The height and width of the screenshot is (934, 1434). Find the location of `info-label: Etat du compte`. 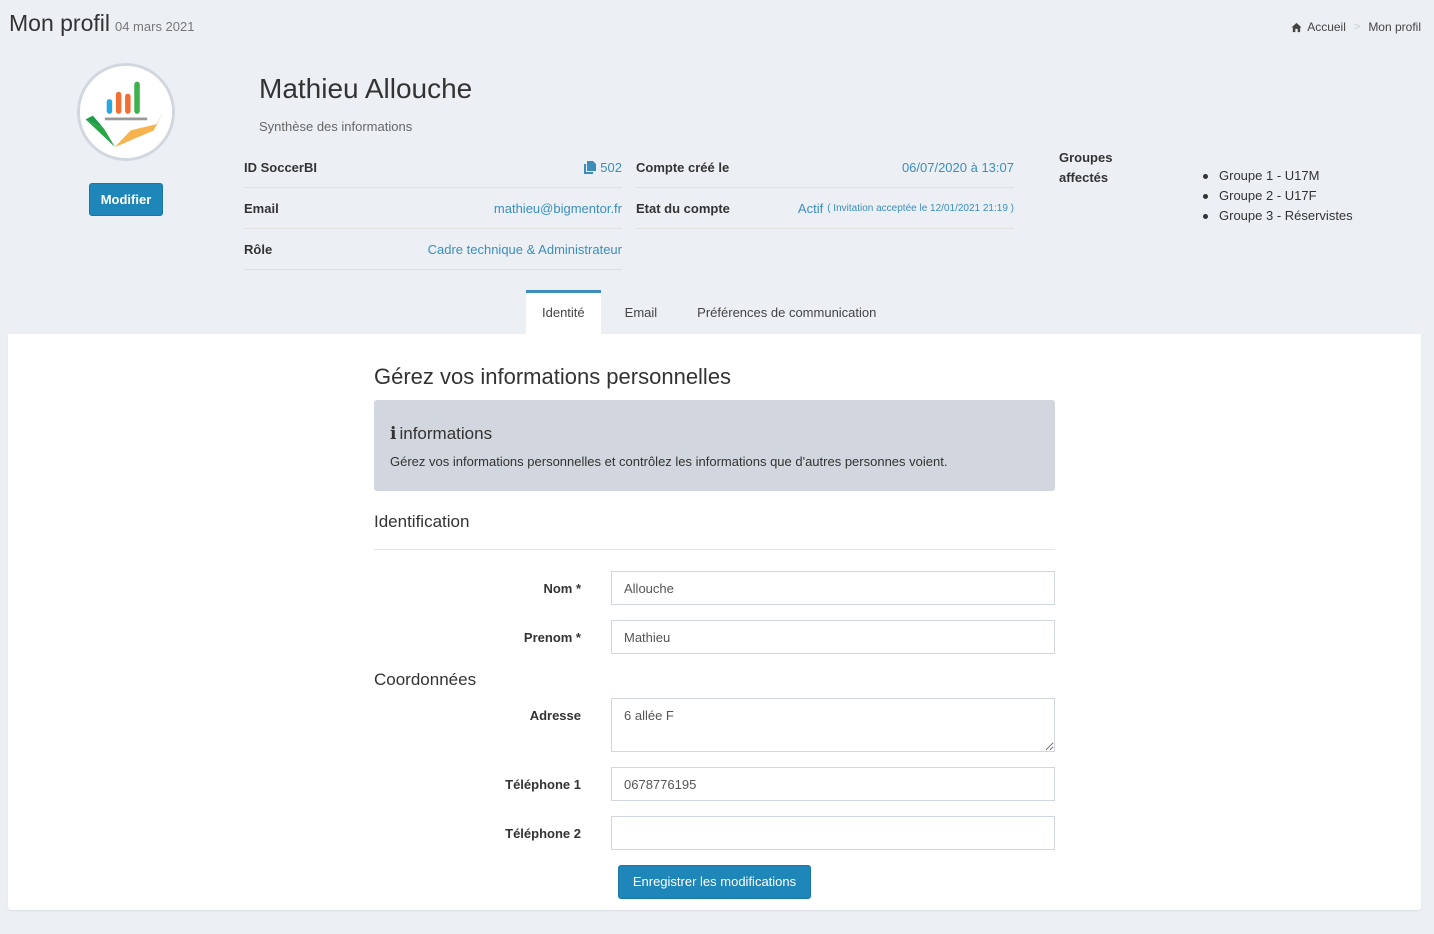

info-label: Etat du compte is located at coordinates (683, 208).